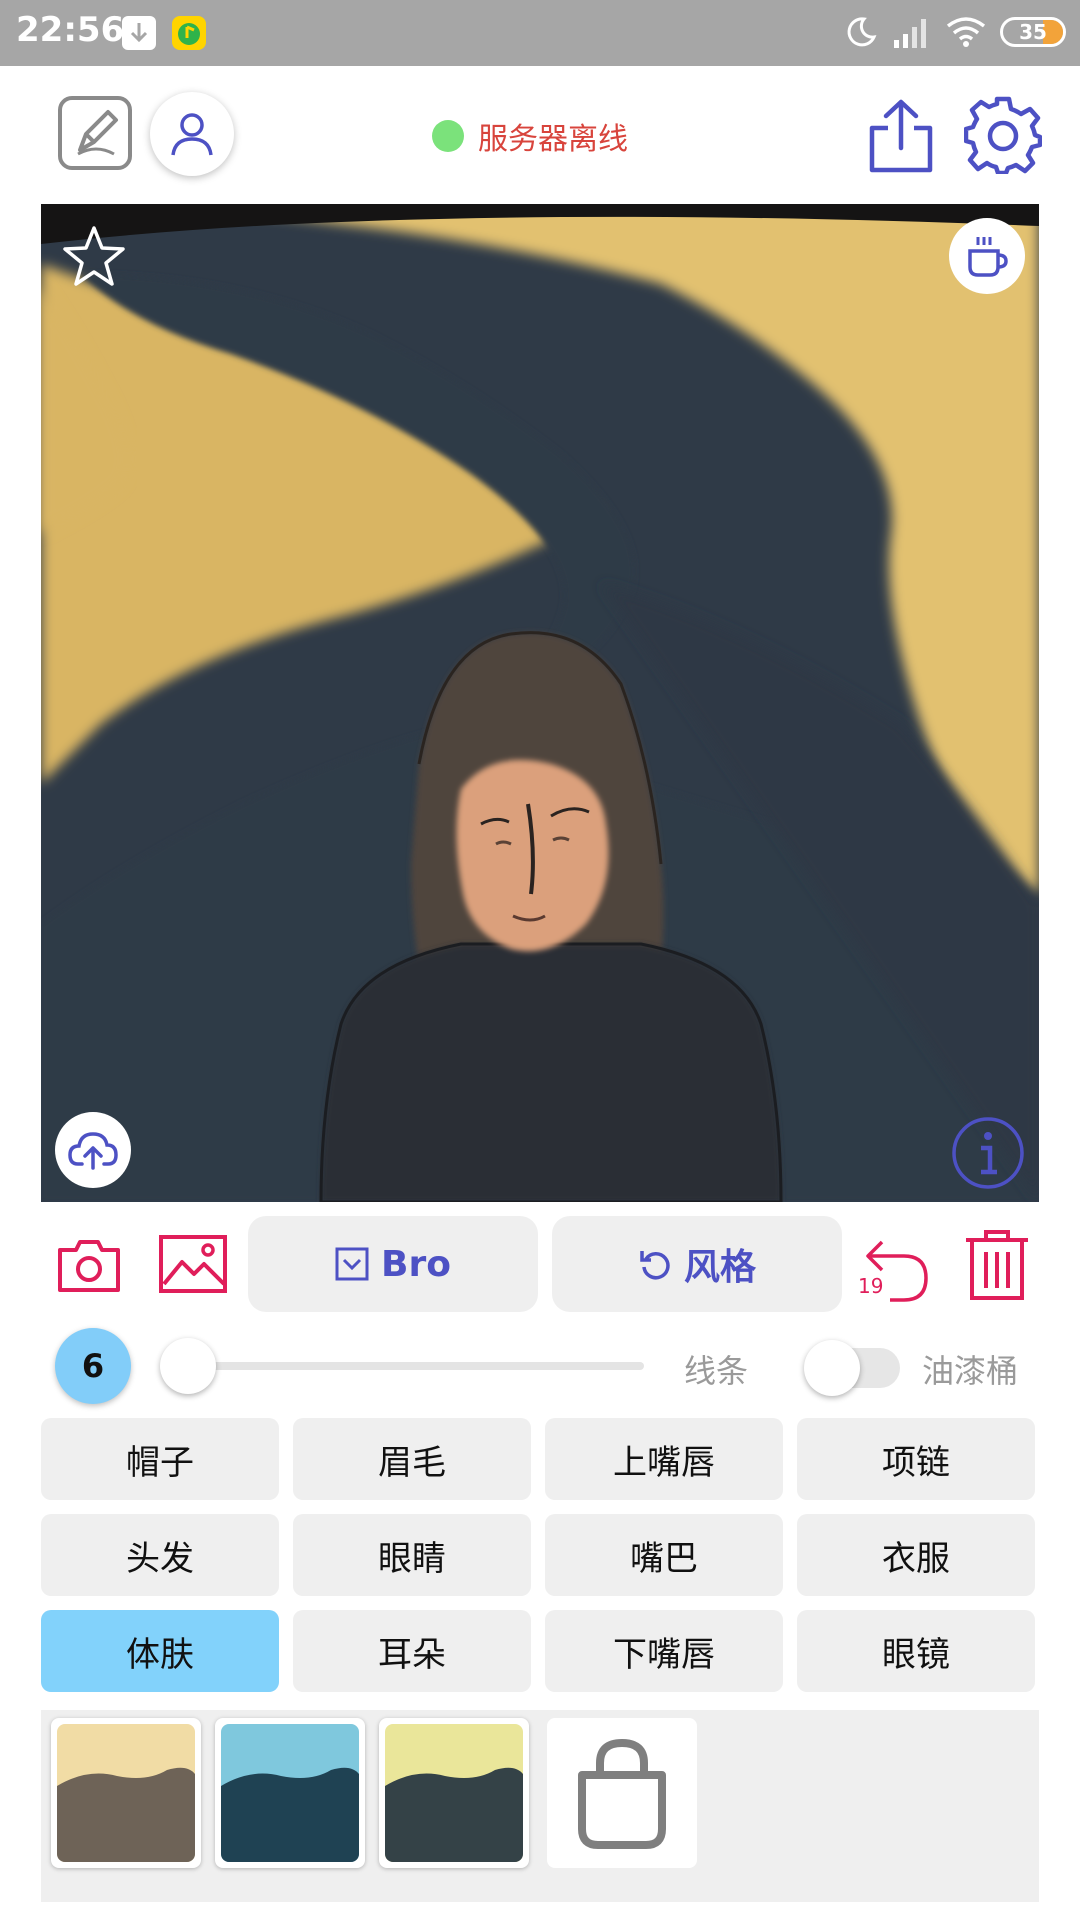 This screenshot has width=1080, height=1920. I want to click on style-tray, so click(540, 1806).